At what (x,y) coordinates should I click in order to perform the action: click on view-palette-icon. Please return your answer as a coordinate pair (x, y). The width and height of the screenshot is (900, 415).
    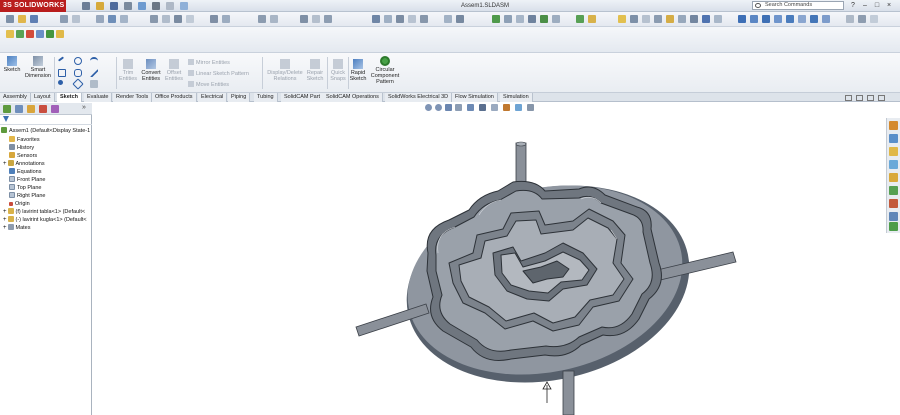
    Looking at the image, I should click on (893, 164).